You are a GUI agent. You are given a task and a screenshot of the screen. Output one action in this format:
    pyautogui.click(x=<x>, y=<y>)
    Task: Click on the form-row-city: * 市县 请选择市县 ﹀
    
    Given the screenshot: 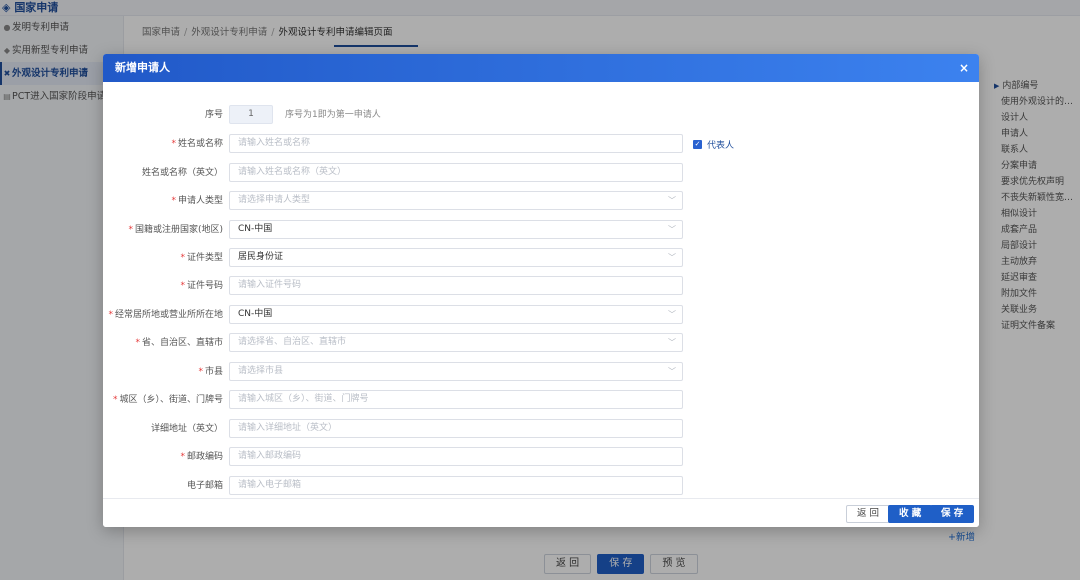 What is the action you would take?
    pyautogui.click(x=541, y=372)
    